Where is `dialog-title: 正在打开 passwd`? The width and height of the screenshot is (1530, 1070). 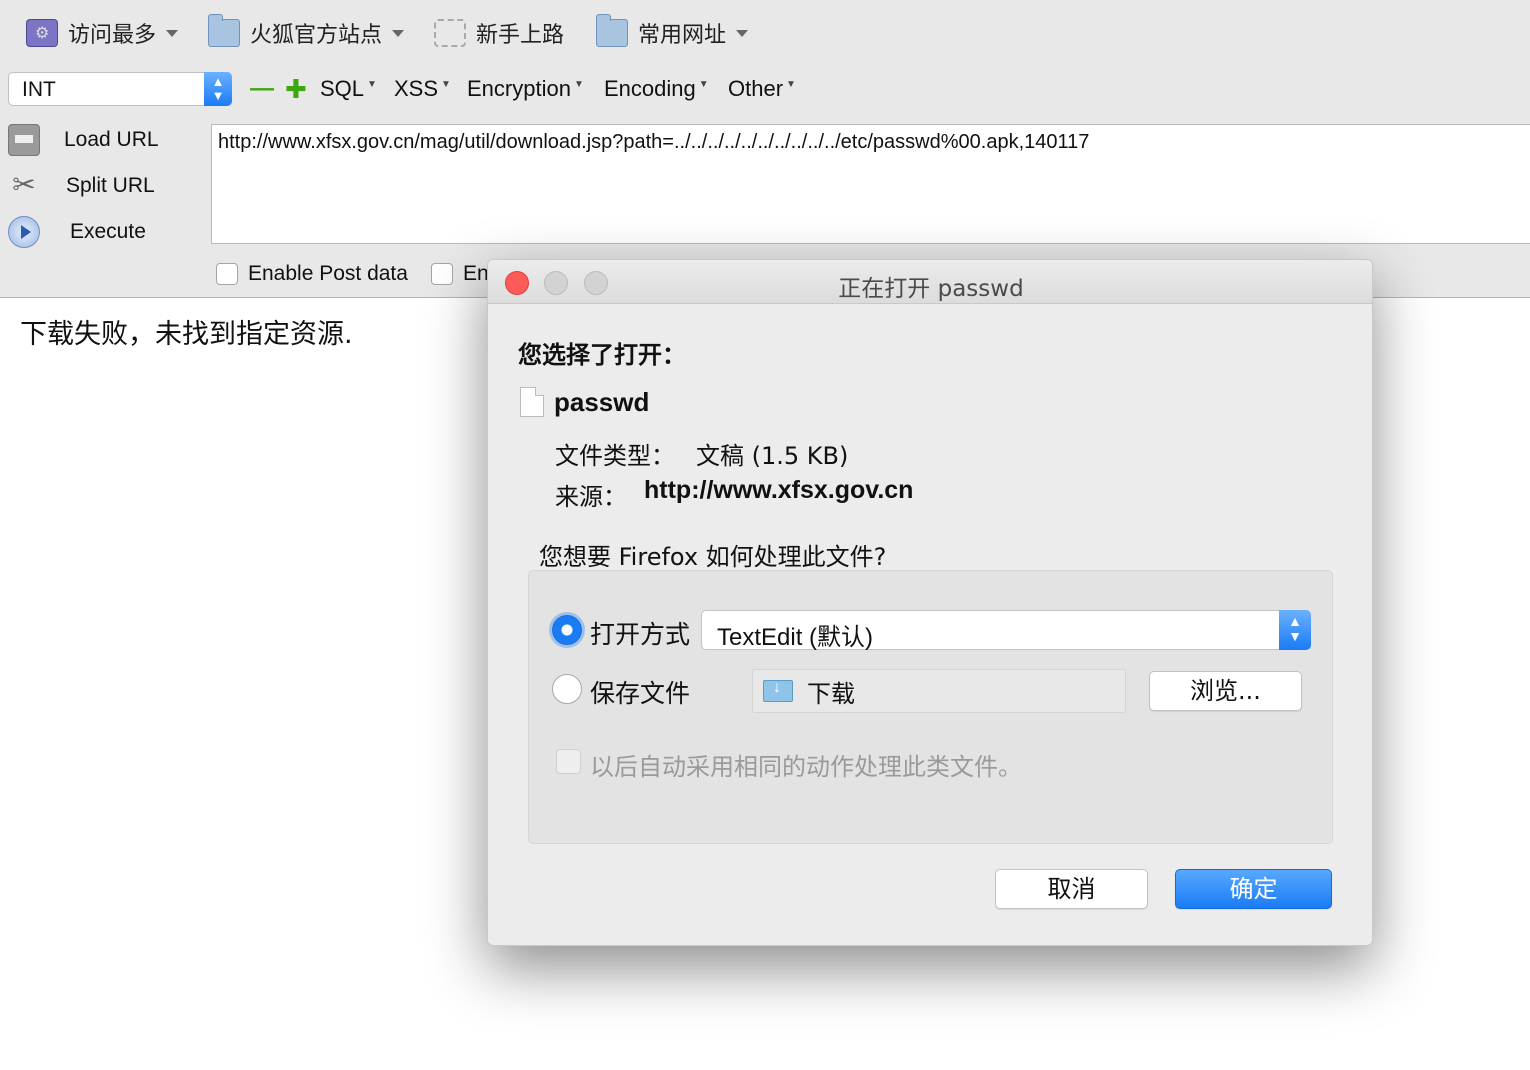
dialog-title: 正在打开 passwd is located at coordinates (931, 289).